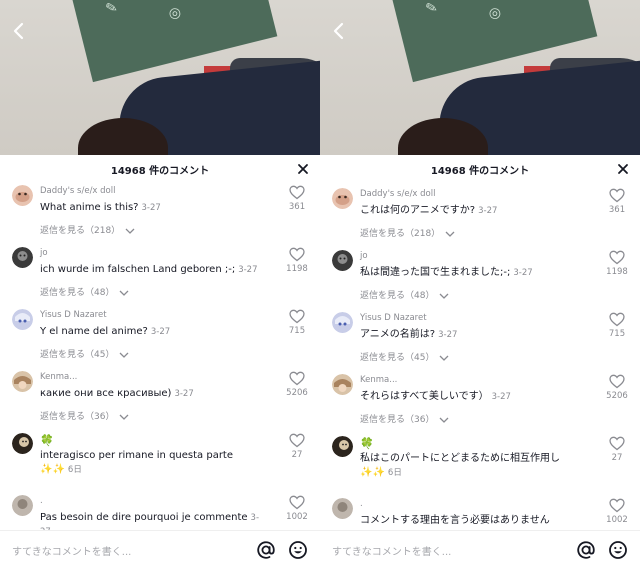 The image size is (640, 569). Describe the element at coordinates (455, 520) in the screenshot. I see `comment-text: コメントする理由を言う必要はありません` at that location.